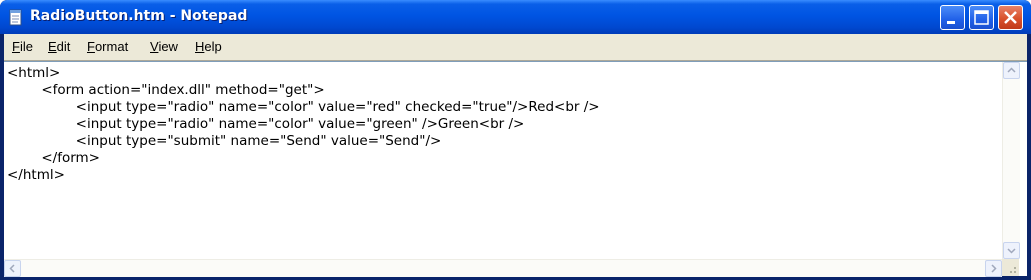  I want to click on scroll-up-button, so click(1011, 70).